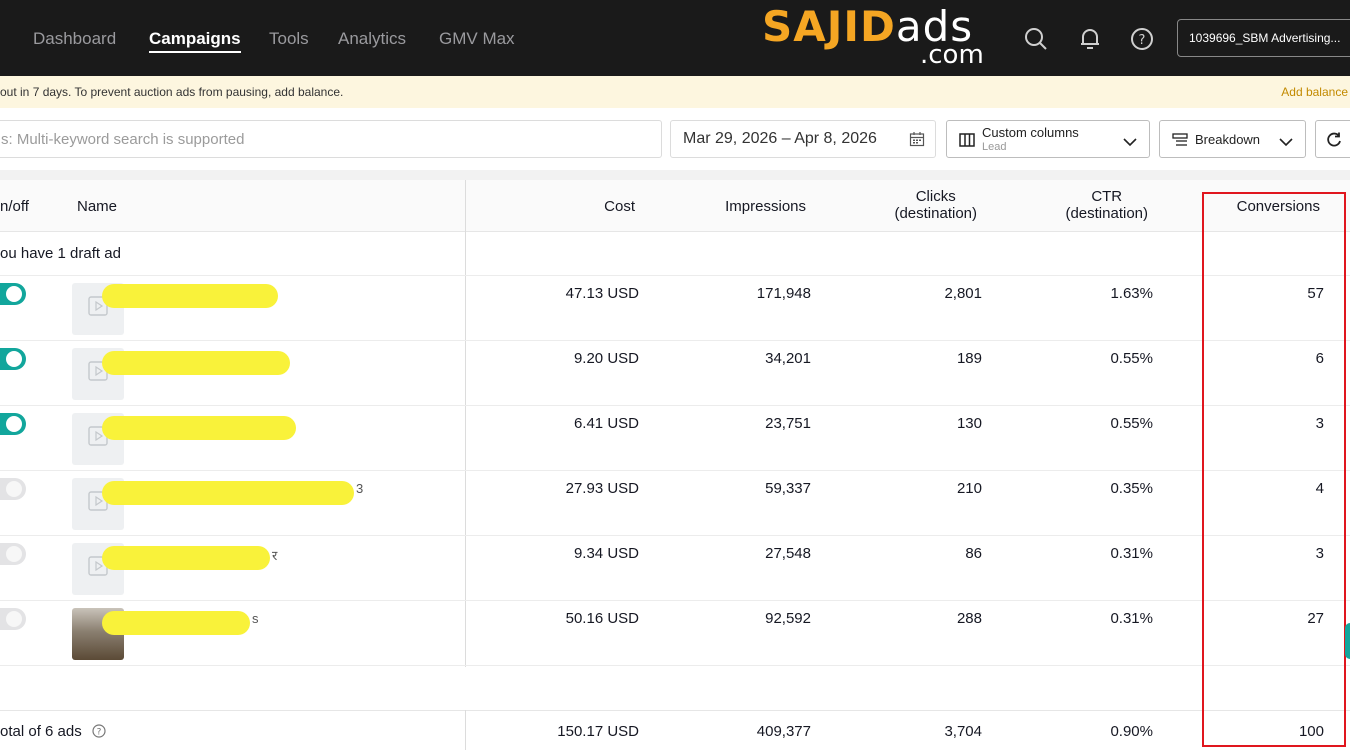 Image resolution: width=1350 pixels, height=750 pixels. I want to click on header-clicks: Clicks (destination), so click(935, 205).